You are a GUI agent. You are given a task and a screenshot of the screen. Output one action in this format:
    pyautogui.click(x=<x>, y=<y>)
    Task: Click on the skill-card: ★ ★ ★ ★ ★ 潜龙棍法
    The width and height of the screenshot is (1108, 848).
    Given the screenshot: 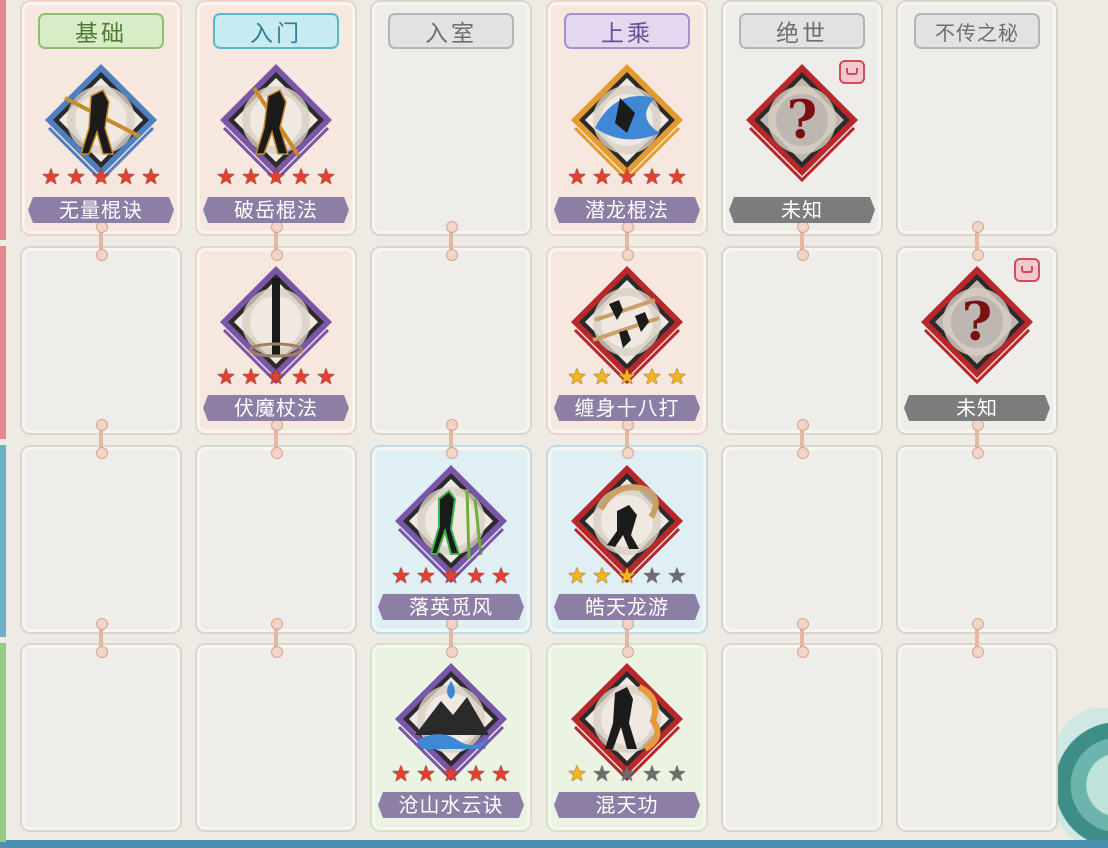 What is the action you would take?
    pyautogui.click(x=627, y=142)
    